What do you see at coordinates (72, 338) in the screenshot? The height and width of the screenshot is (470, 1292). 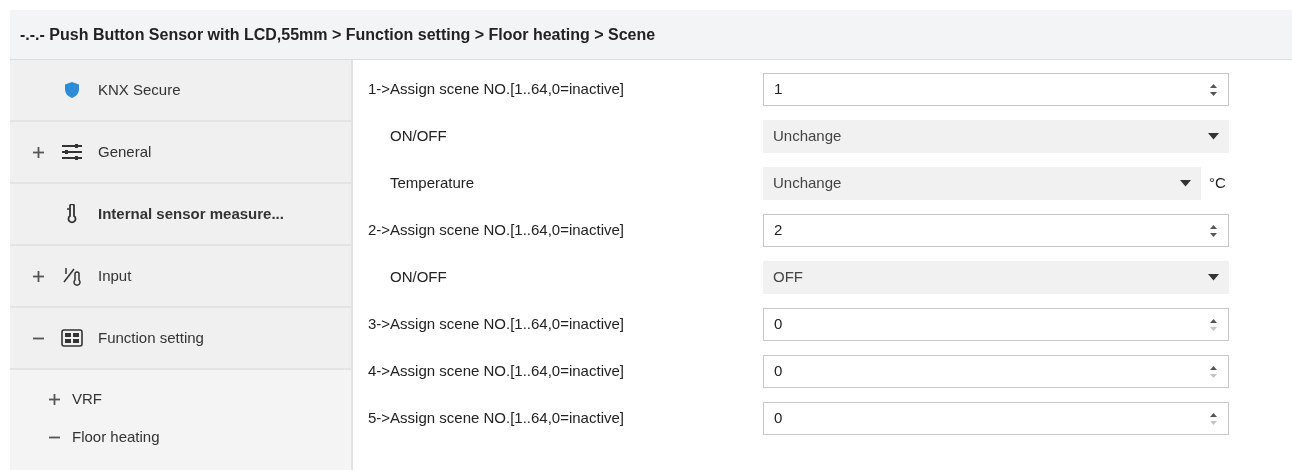 I see `grid-icon` at bounding box center [72, 338].